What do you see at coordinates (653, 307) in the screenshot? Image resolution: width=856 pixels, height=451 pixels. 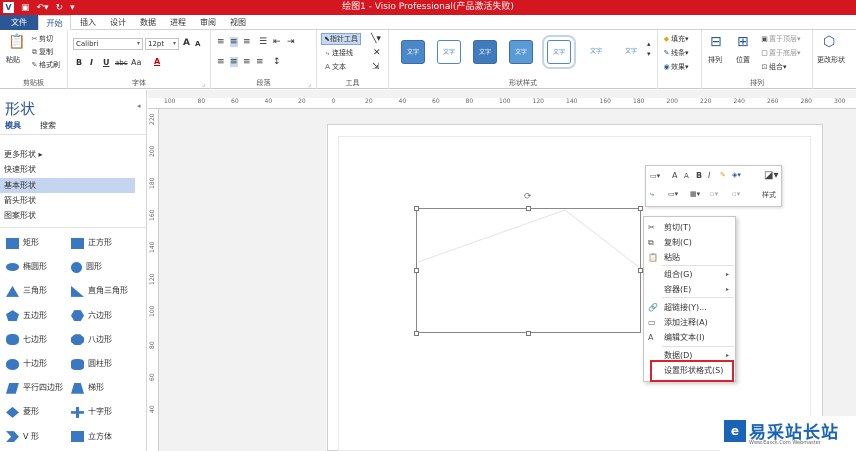 I see `hyperlink-icon: 🔗` at bounding box center [653, 307].